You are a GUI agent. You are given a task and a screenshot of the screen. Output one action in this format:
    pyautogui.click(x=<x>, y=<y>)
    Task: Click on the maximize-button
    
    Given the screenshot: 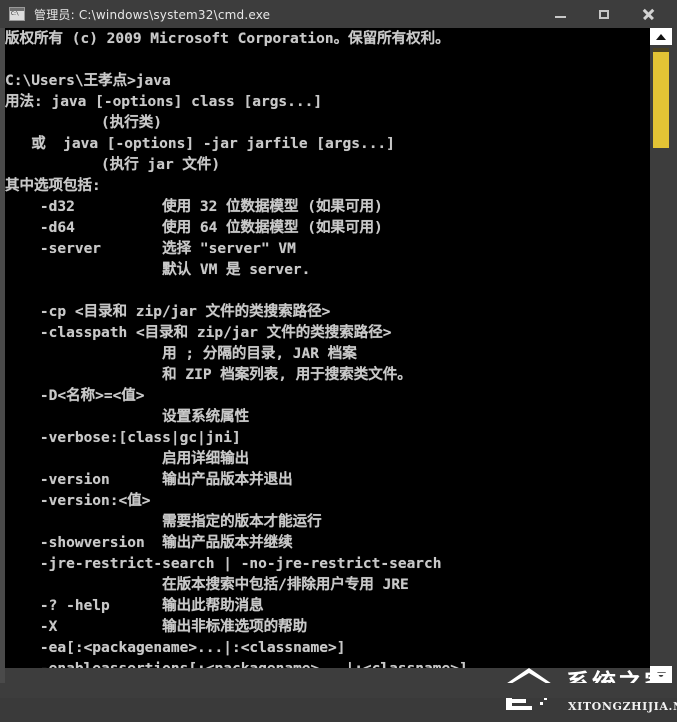 What is the action you would take?
    pyautogui.click(x=604, y=14)
    